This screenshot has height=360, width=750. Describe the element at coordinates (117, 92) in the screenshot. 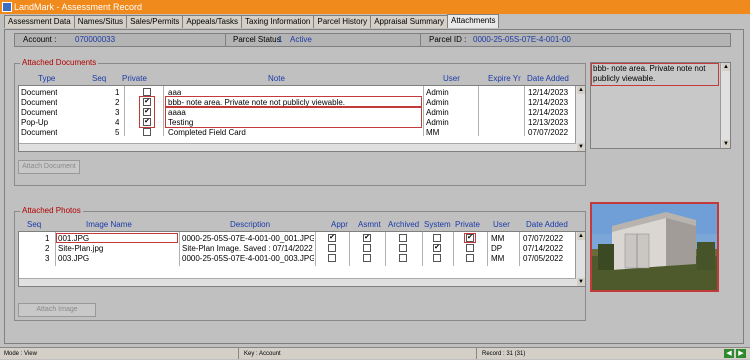

I see `doc-seq: 1` at that location.